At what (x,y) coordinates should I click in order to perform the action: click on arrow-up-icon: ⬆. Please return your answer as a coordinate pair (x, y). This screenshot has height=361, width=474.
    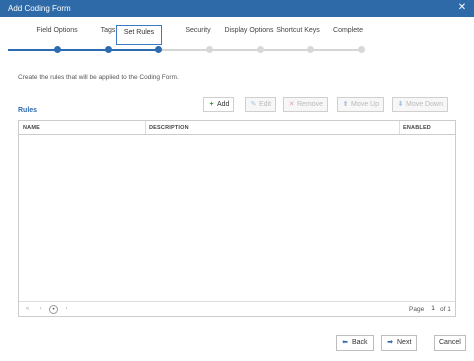
    Looking at the image, I should click on (345, 104).